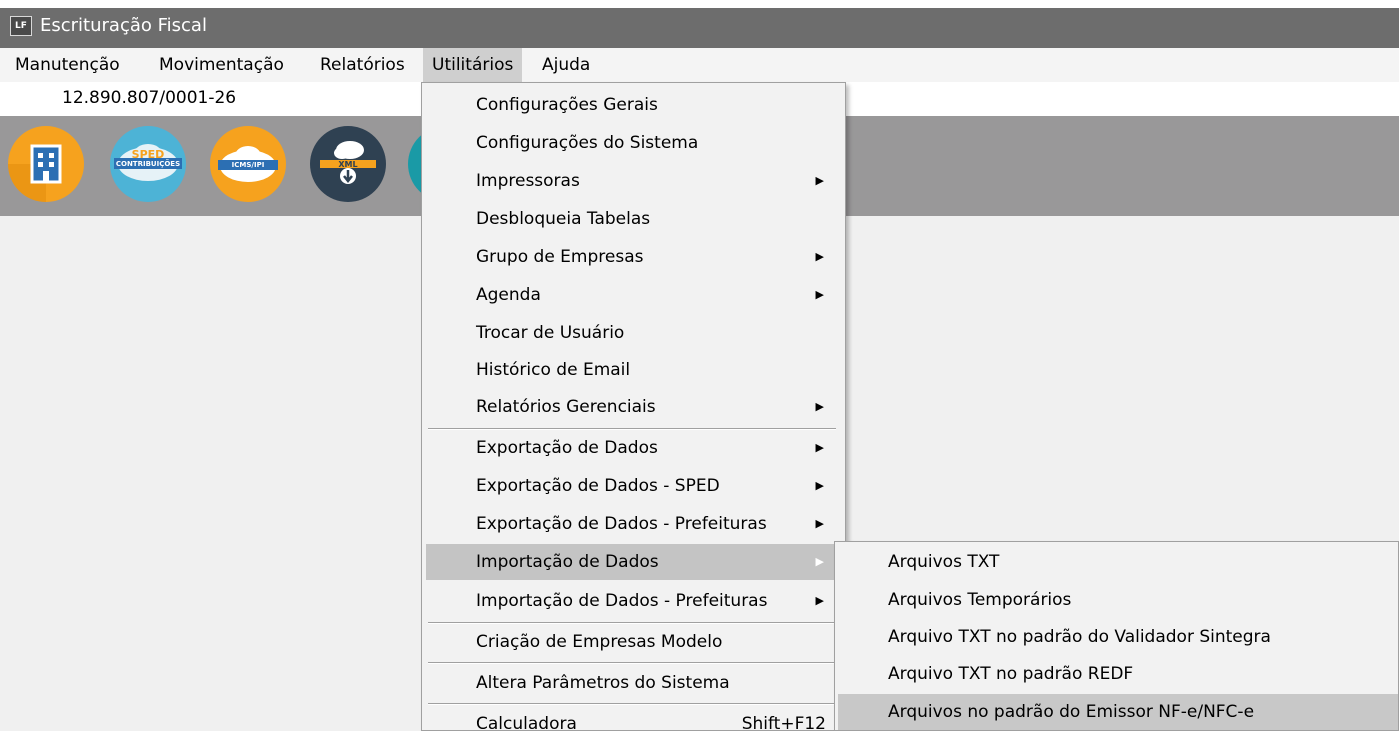  I want to click on menu-item-historico-email: Histórico de Email, so click(633, 370).